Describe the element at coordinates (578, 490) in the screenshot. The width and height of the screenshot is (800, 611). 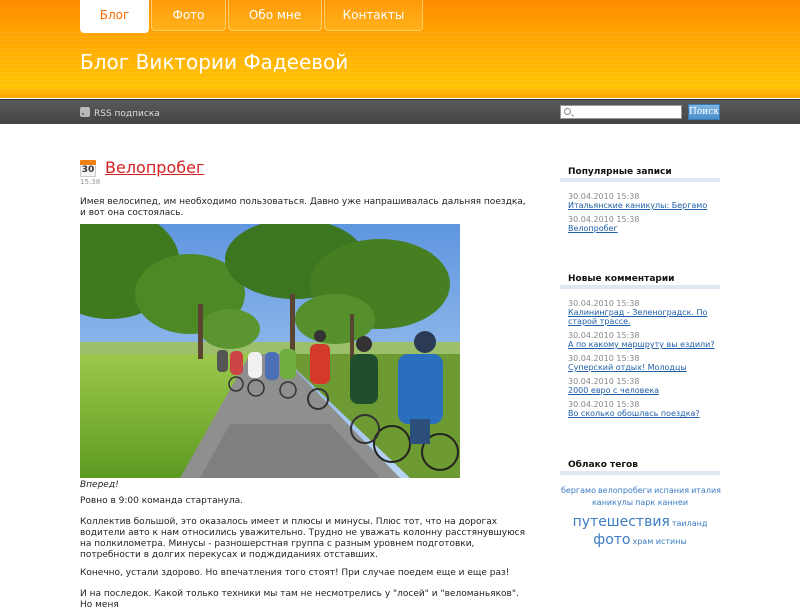
I see `tag-link: бергамо` at that location.